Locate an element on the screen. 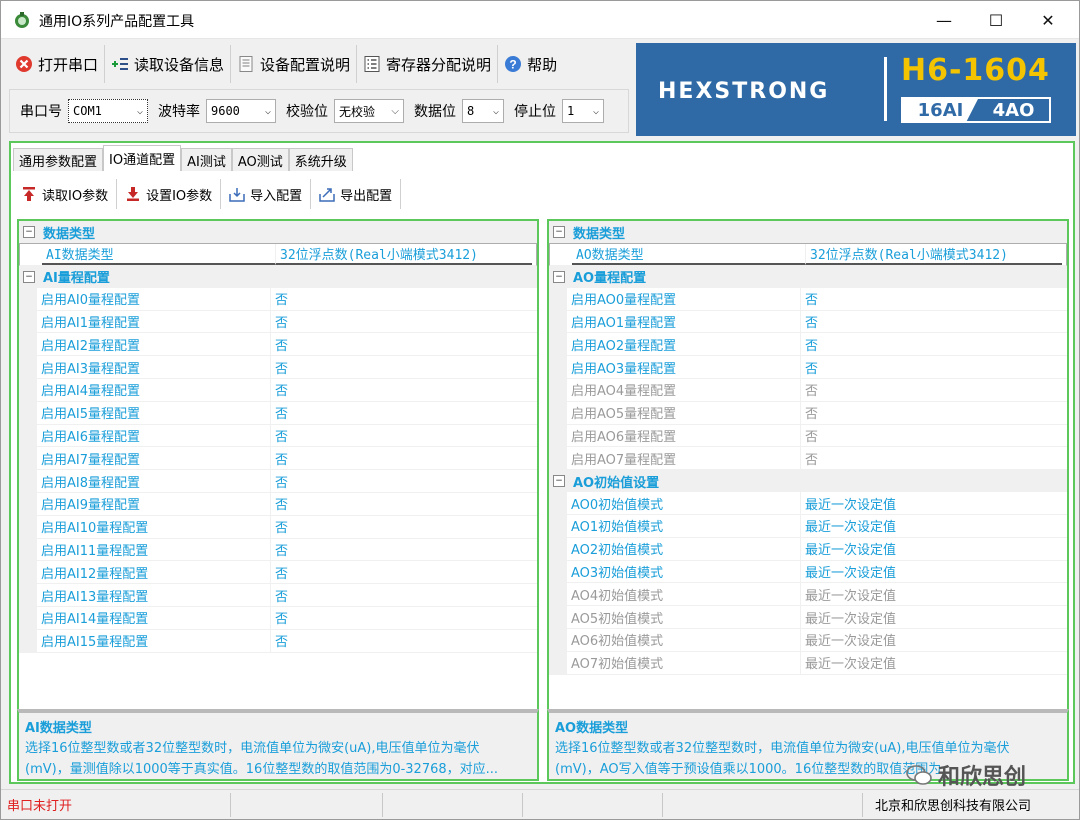 Image resolution: width=1080 pixels, height=820 pixels. baud-select: 9600 ⌵ is located at coordinates (241, 111).